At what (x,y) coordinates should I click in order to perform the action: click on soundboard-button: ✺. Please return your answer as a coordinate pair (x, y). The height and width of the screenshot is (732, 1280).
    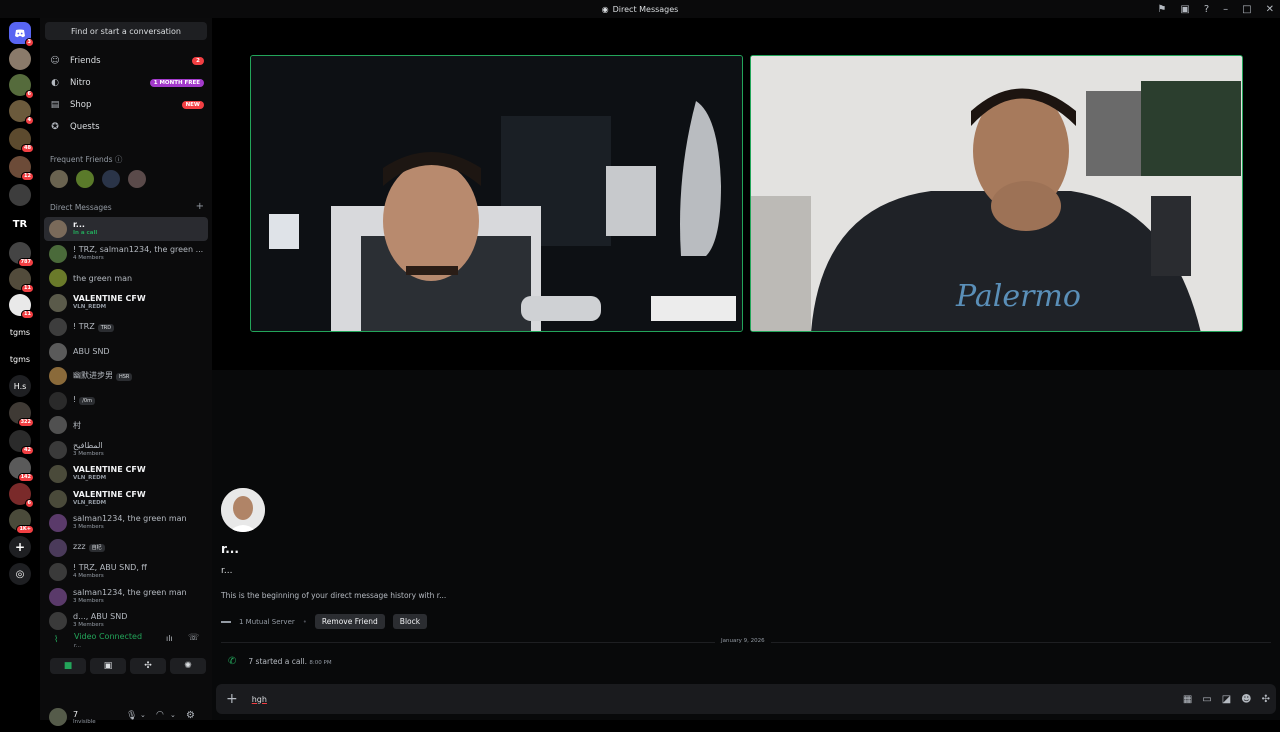
    Looking at the image, I should click on (188, 666).